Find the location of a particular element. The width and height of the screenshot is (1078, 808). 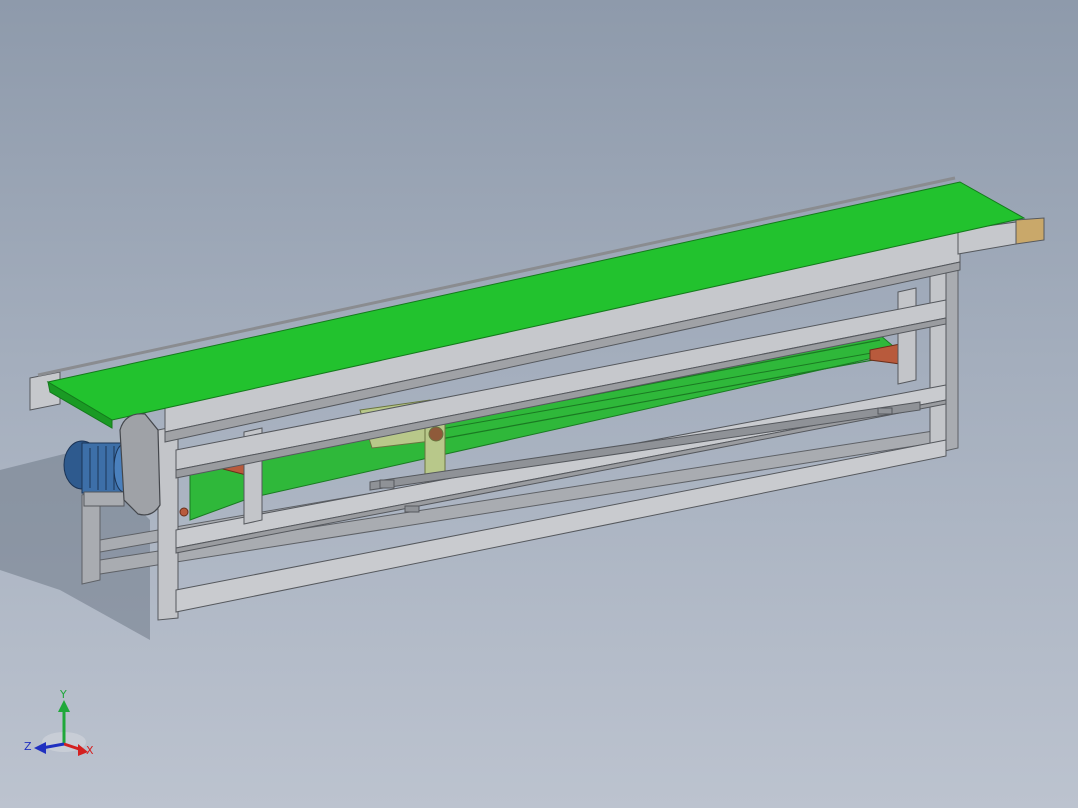

z-axis-label: Z is located at coordinates (28, 746).